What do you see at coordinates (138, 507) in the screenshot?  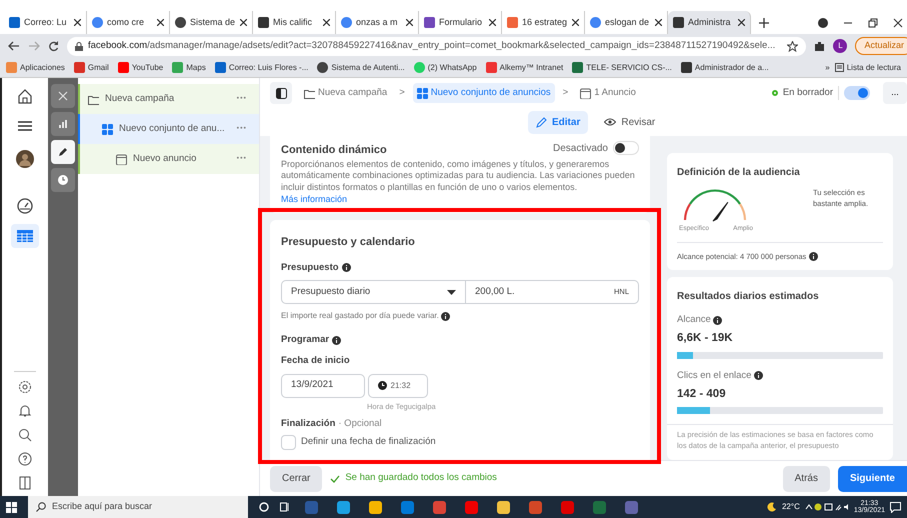 I see `taskbar-search-field: Escribe aquí para buscar` at bounding box center [138, 507].